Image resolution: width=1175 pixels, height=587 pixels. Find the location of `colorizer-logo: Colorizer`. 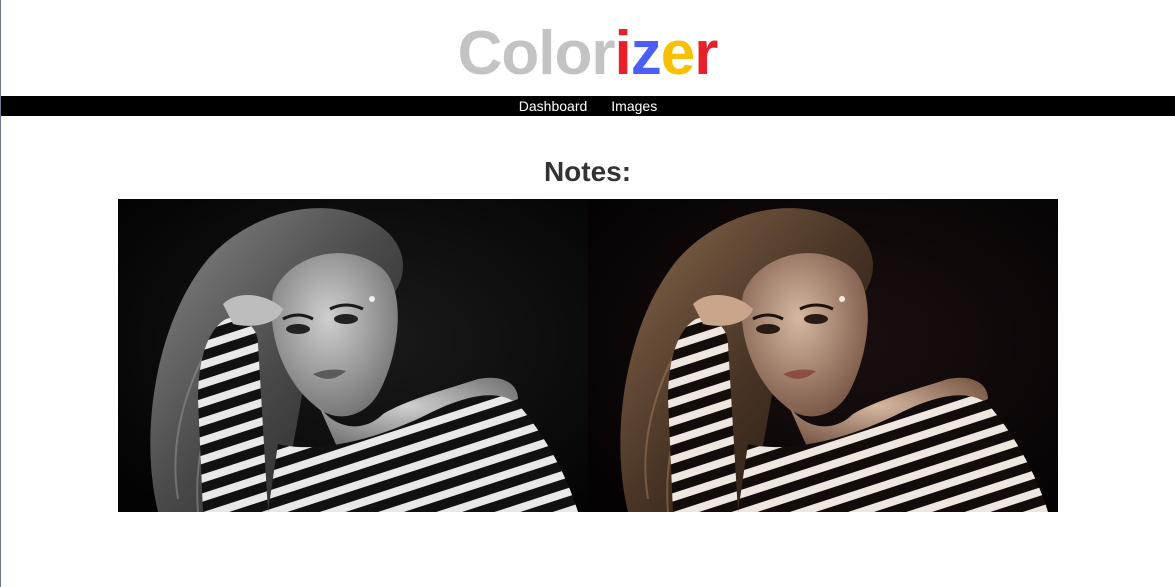

colorizer-logo: Colorizer is located at coordinates (587, 55).